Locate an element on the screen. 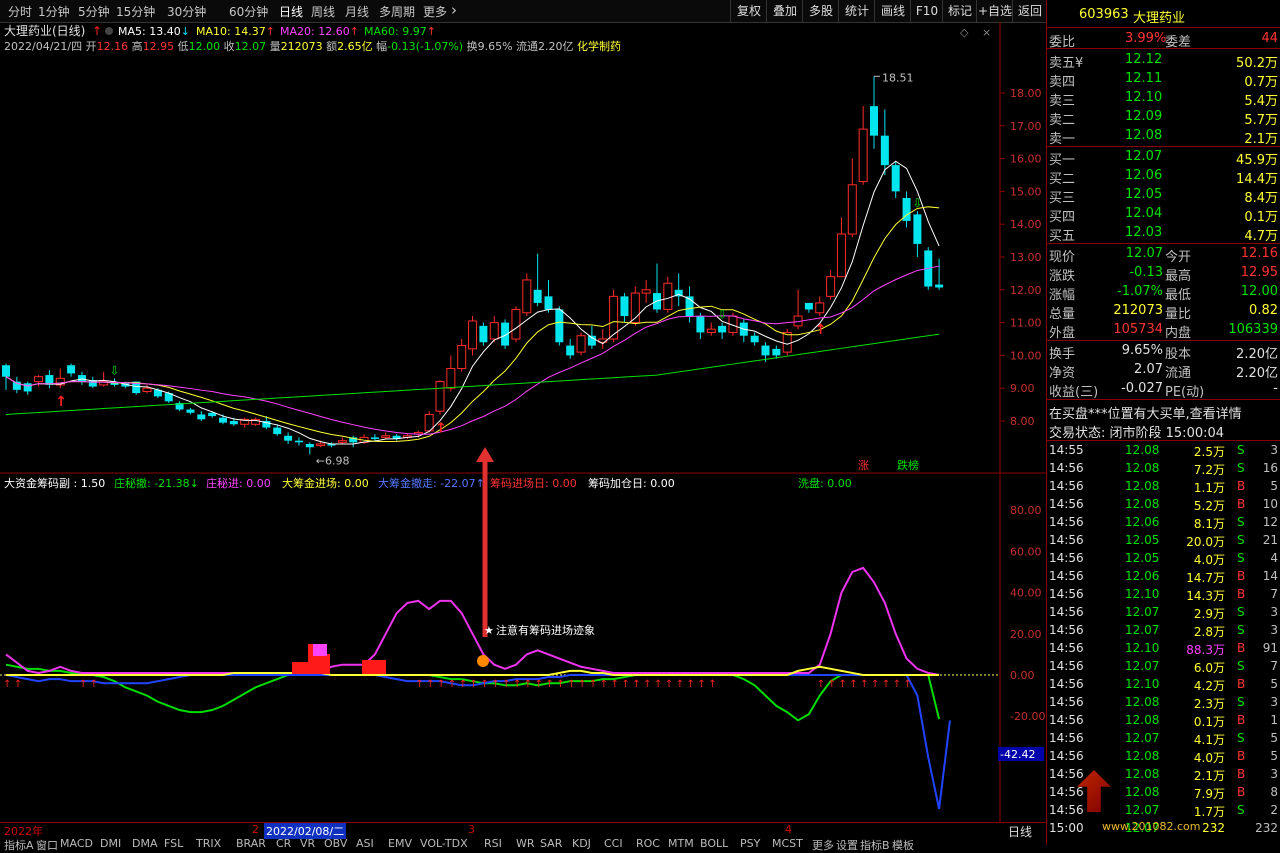 The image size is (1280, 853). indicator-tab-4: DMA is located at coordinates (145, 843).